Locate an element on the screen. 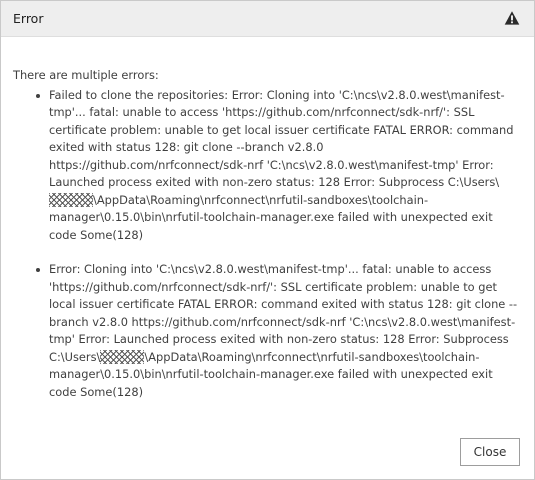 The height and width of the screenshot is (480, 535). close-button: Close is located at coordinates (490, 452).